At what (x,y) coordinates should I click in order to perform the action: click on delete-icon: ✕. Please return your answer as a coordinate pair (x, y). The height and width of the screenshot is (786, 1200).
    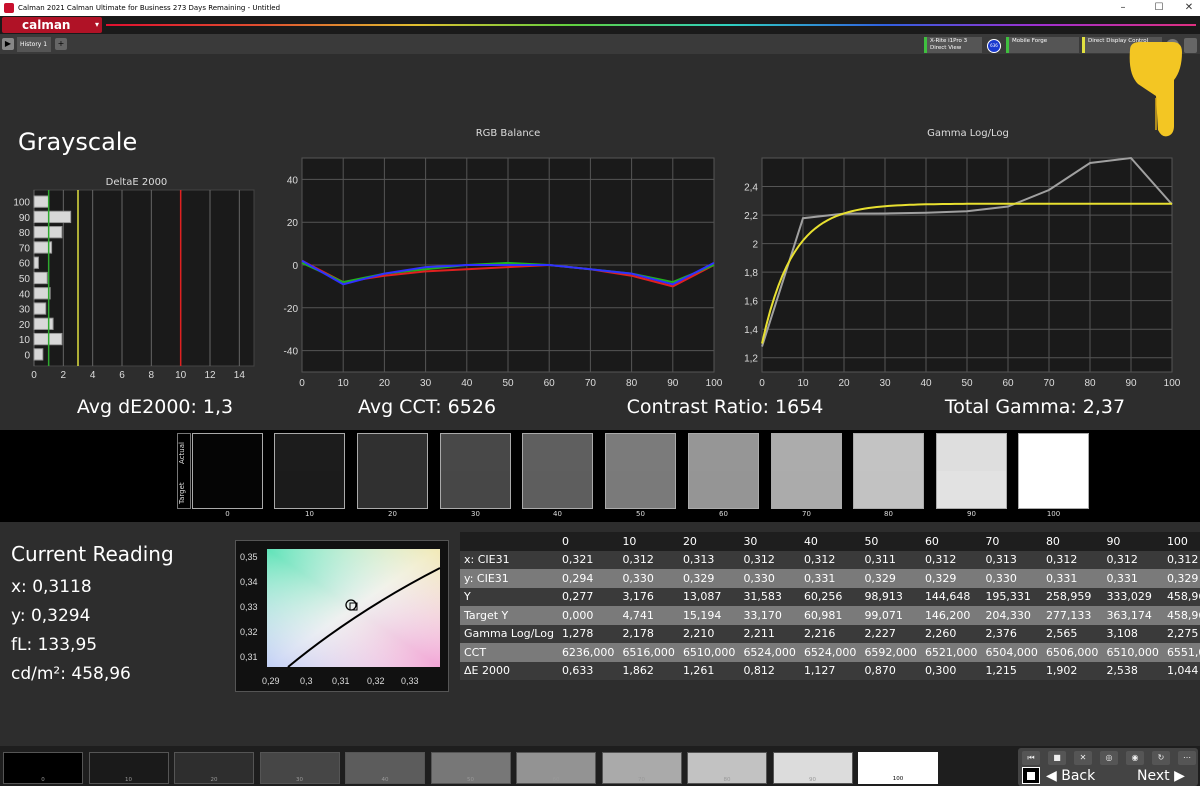
    Looking at the image, I should click on (1083, 758).